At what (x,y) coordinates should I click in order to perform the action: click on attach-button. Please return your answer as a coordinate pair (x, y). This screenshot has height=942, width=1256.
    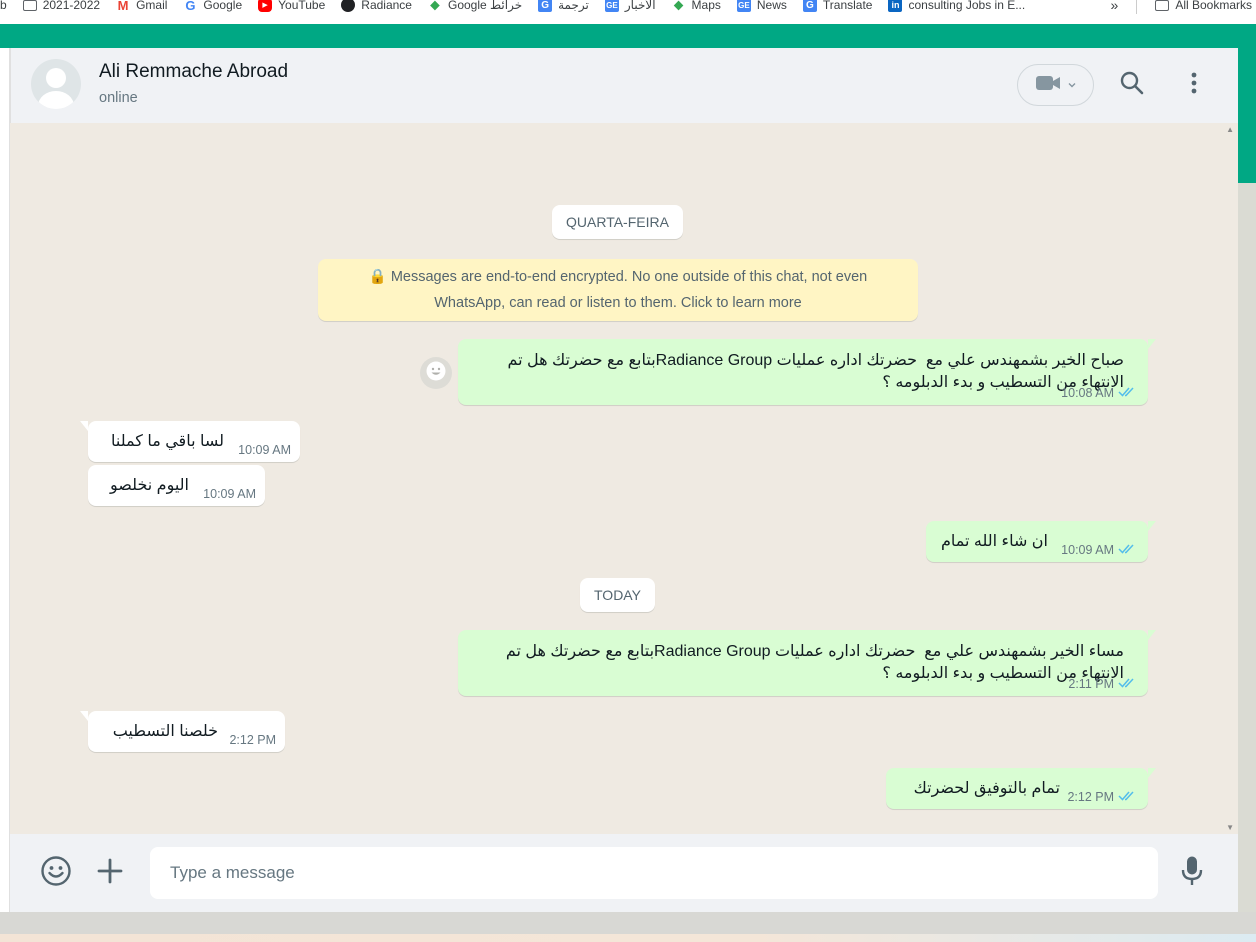
    Looking at the image, I should click on (110, 873).